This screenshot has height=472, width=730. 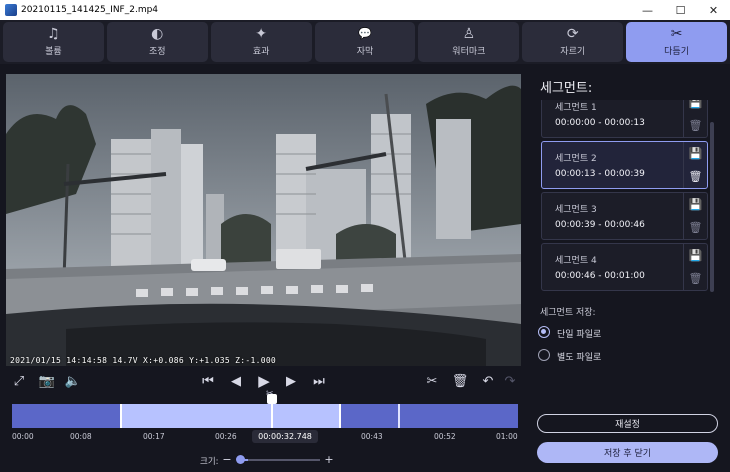 What do you see at coordinates (507, 436) in the screenshot?
I see `tick-label: 01:00` at bounding box center [507, 436].